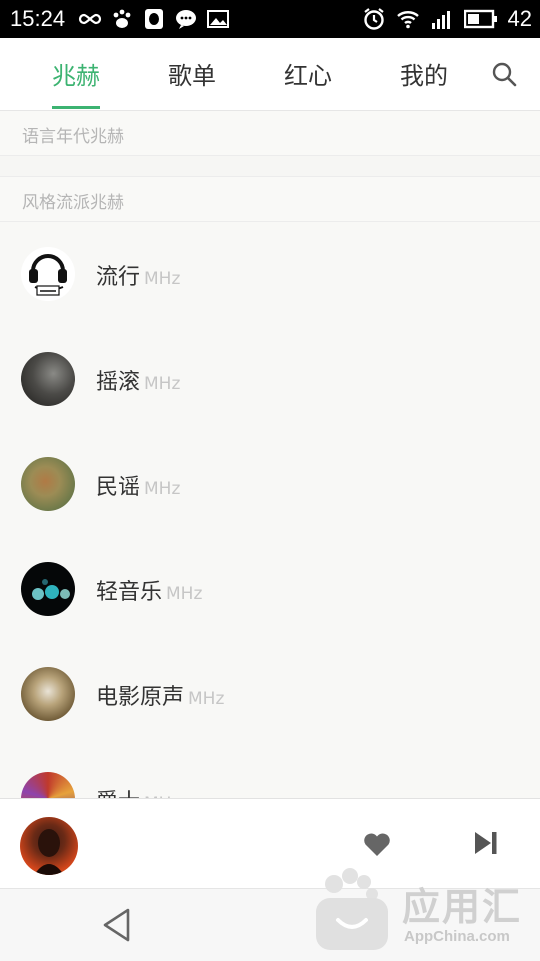  Describe the element at coordinates (149, 592) in the screenshot. I see `channel-title: 轻音乐 MHz` at that location.